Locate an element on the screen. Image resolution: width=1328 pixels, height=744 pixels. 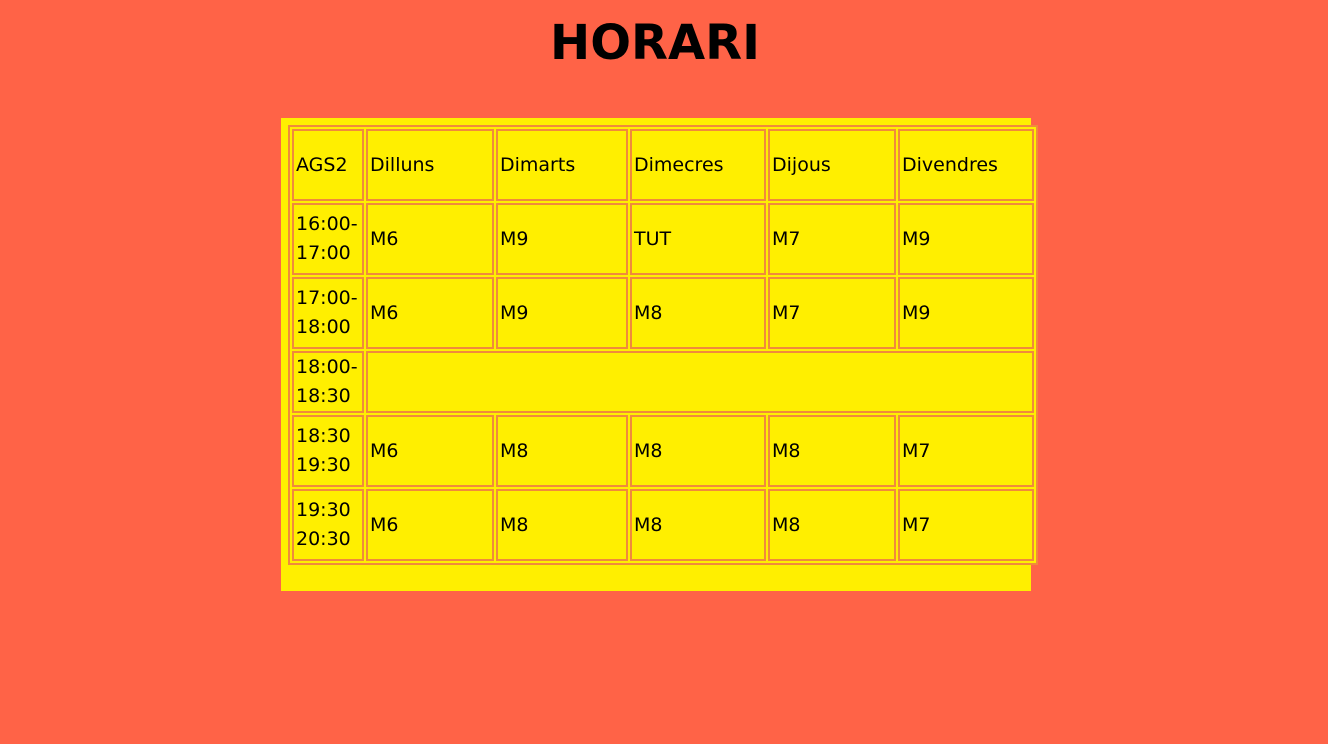
time-slot-cell: 18:30 19:30 is located at coordinates (328, 451).